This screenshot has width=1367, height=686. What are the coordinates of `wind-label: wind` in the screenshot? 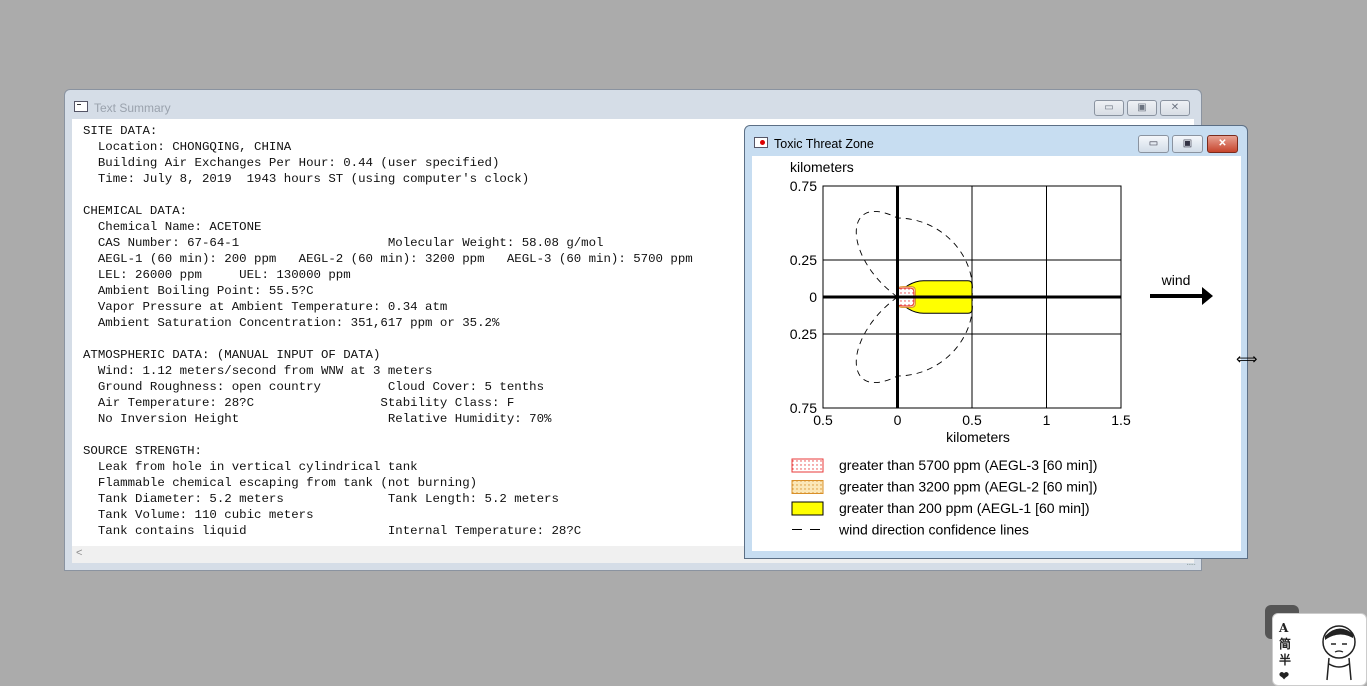 It's located at (1176, 280).